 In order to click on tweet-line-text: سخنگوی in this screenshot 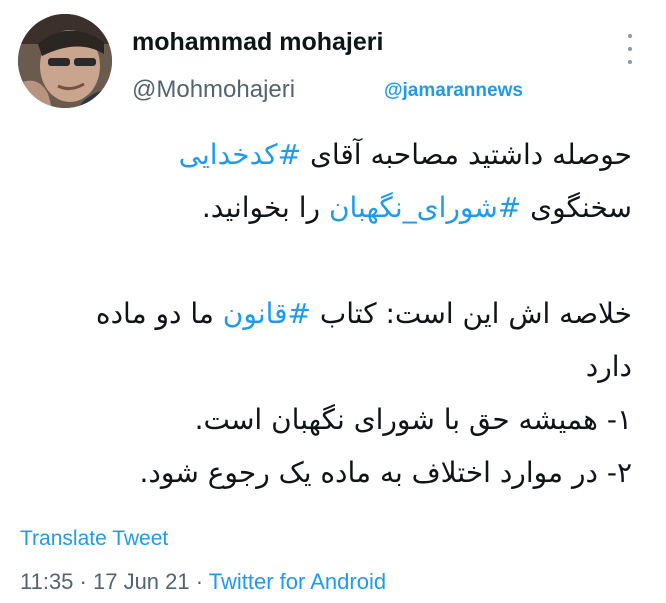, I will do `click(576, 207)`.